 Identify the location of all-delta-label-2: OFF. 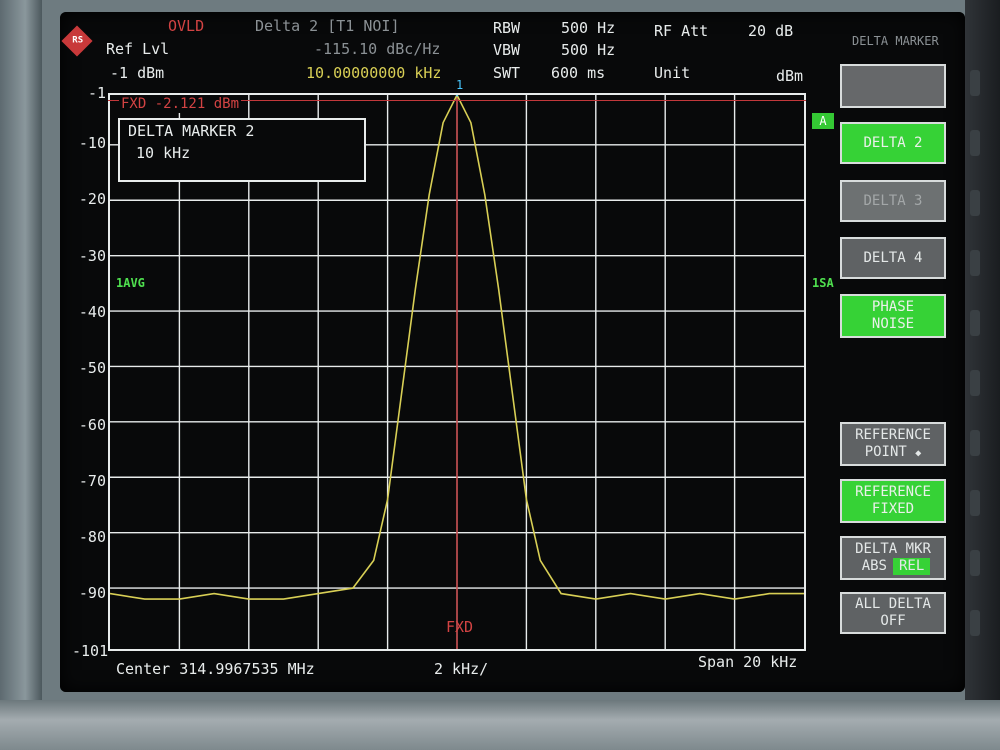
(893, 621).